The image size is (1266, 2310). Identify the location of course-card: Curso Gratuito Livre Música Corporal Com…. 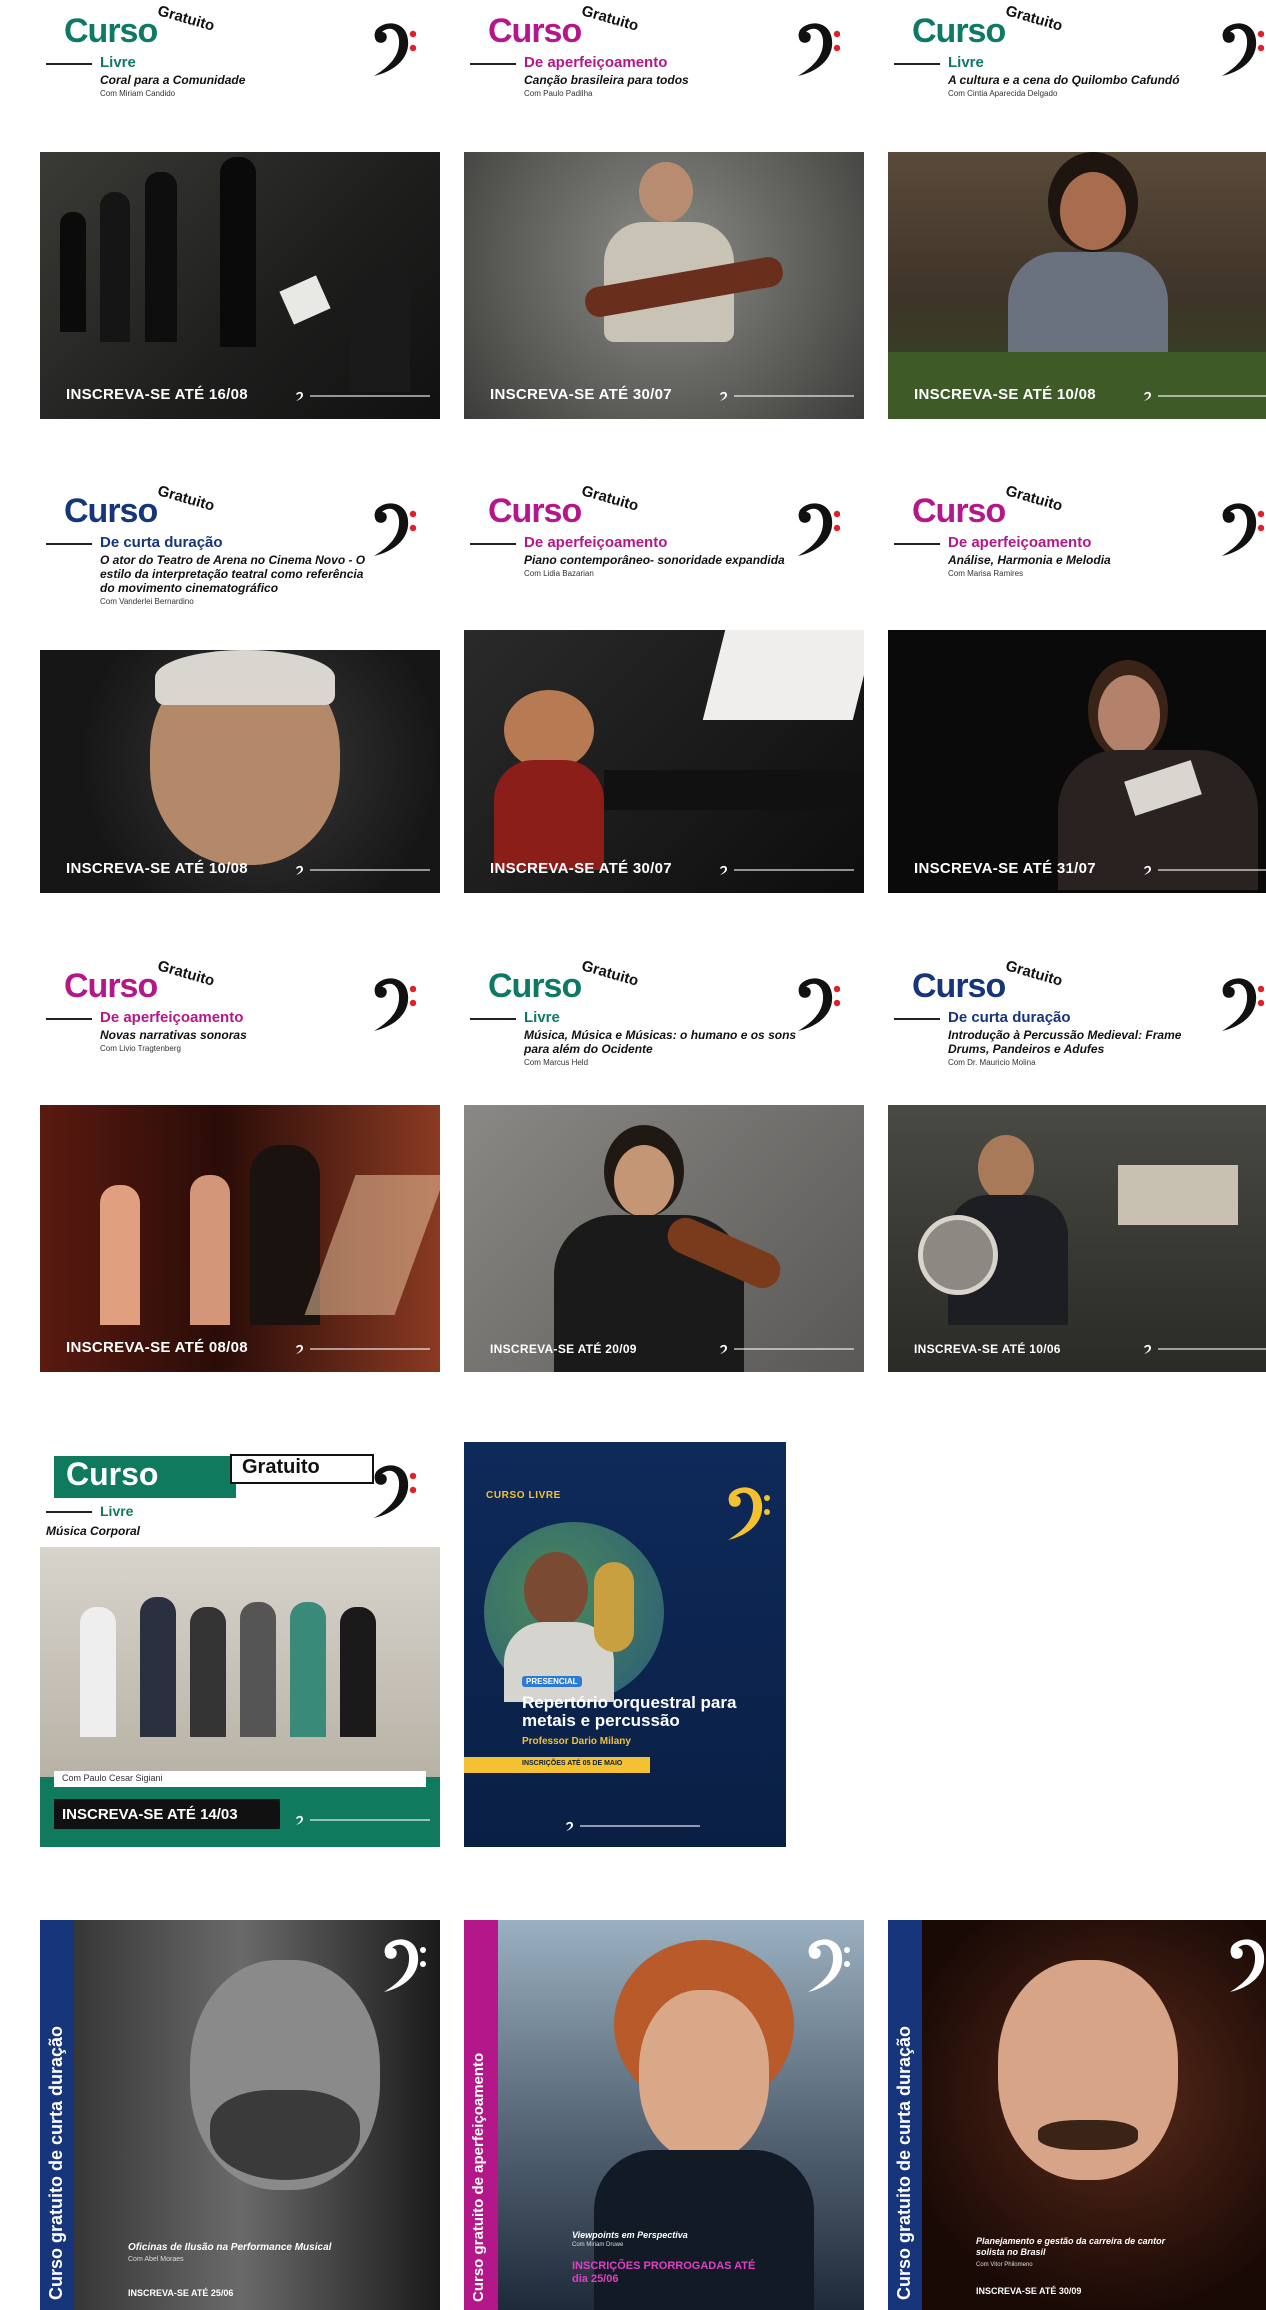
(240, 1644).